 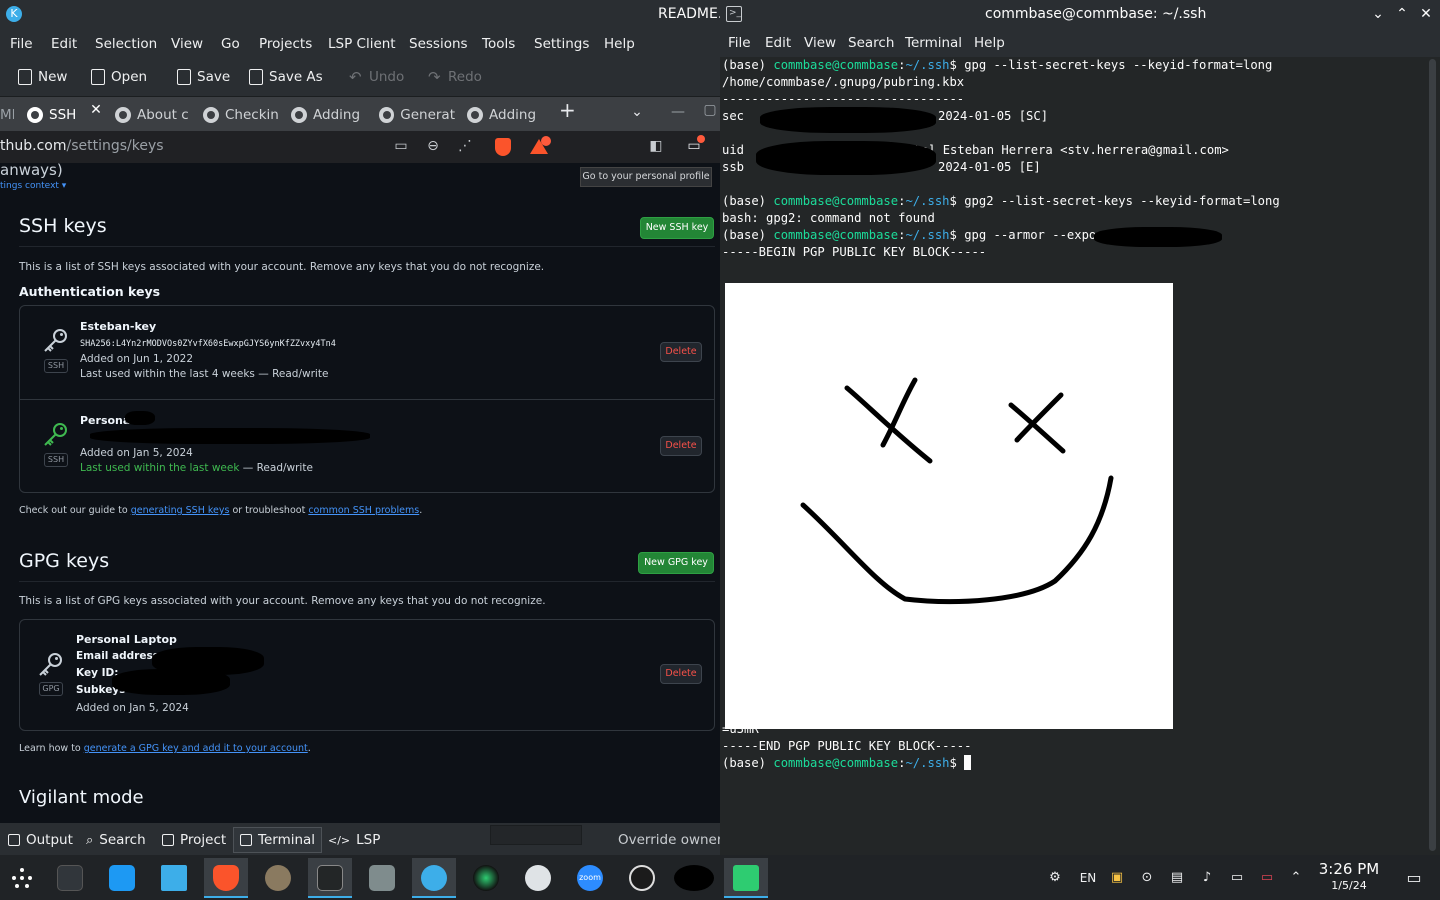 I want to click on system-settings-button, so click(x=70, y=878).